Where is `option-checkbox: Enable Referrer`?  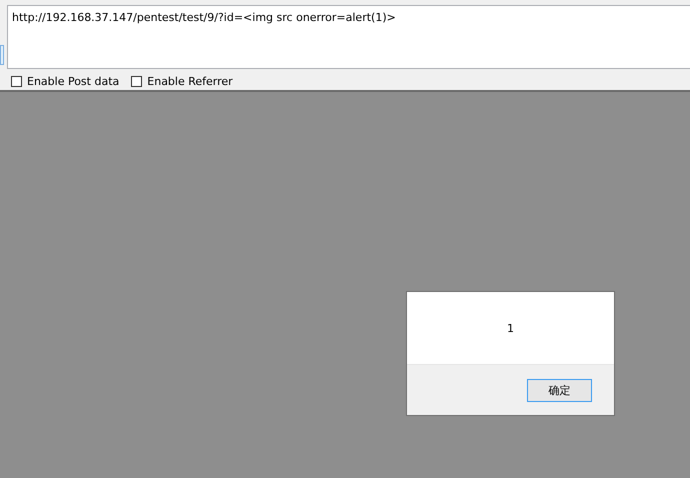
option-checkbox: Enable Referrer is located at coordinates (182, 81).